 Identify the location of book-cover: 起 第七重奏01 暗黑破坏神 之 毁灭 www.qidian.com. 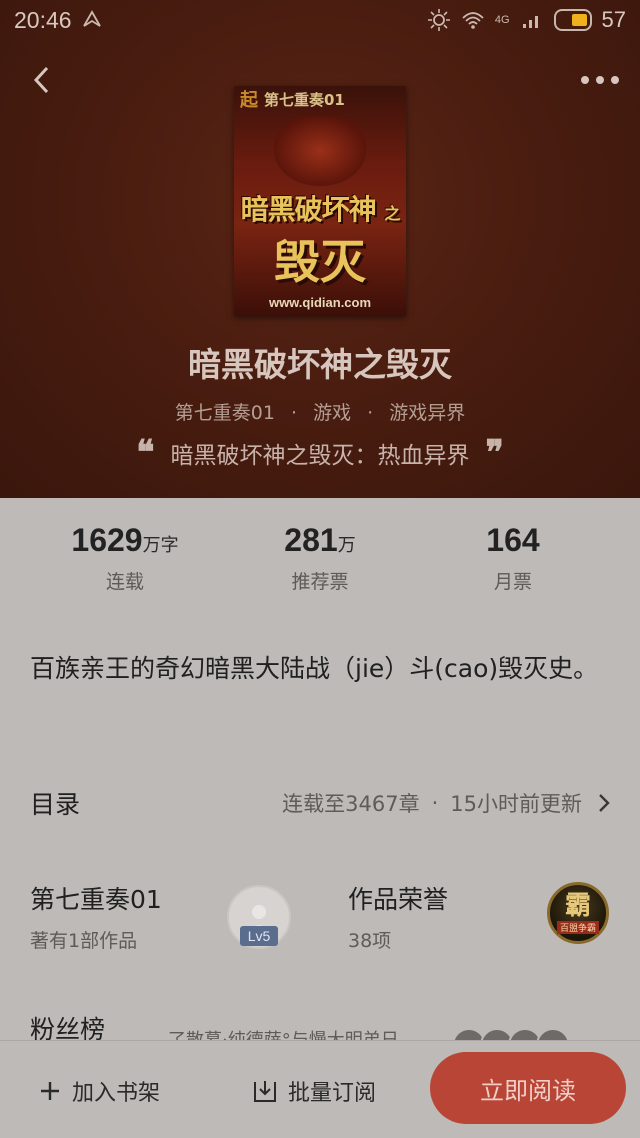
(320, 201).